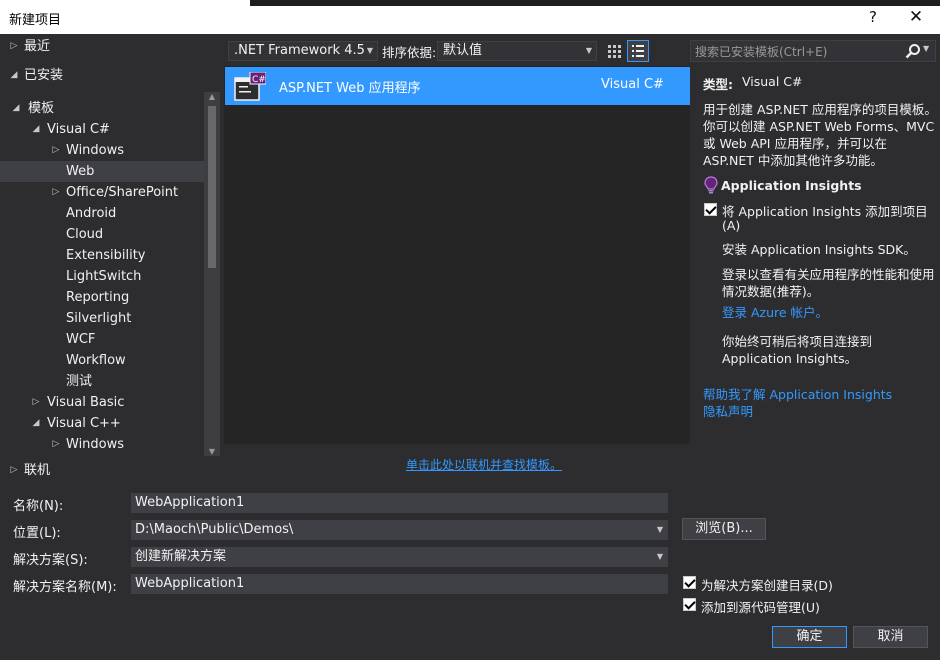  I want to click on tree-item-visual-cpp: ◢ Visual C++, so click(102, 423).